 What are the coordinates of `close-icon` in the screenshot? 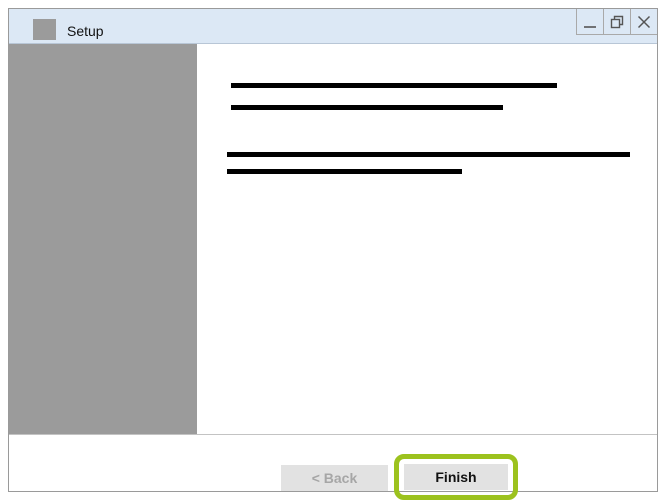 It's located at (644, 21).